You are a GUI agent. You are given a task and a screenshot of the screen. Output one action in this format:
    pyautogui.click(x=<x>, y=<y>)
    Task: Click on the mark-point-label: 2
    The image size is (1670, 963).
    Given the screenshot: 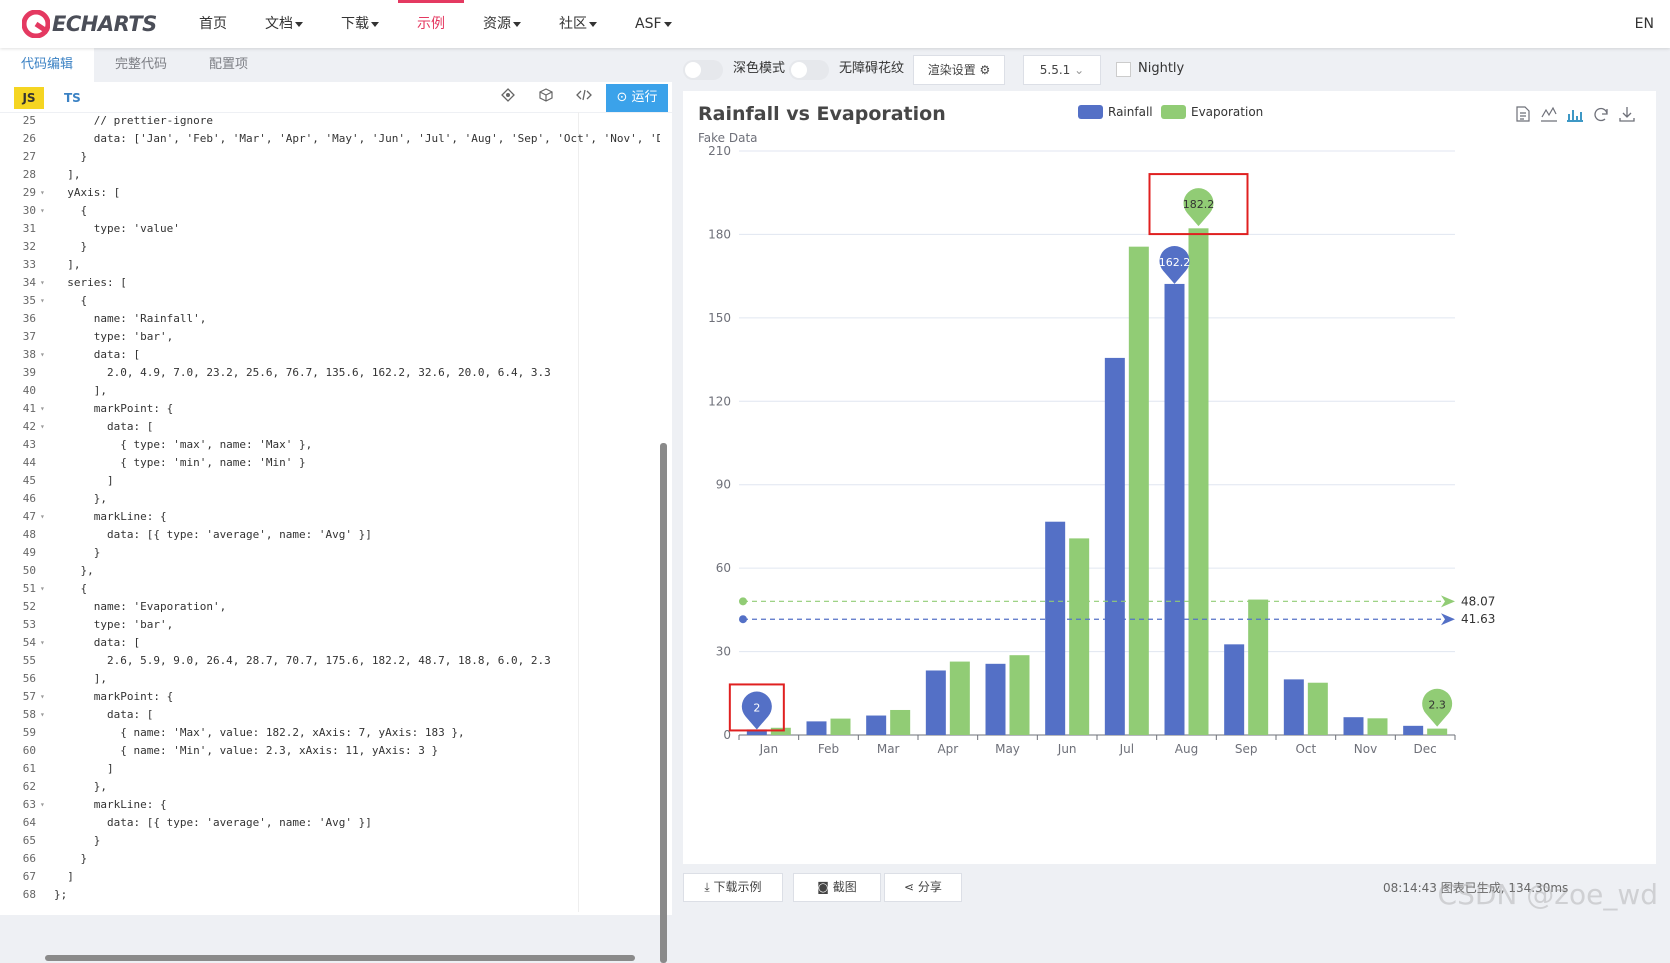 What is the action you would take?
    pyautogui.click(x=756, y=707)
    